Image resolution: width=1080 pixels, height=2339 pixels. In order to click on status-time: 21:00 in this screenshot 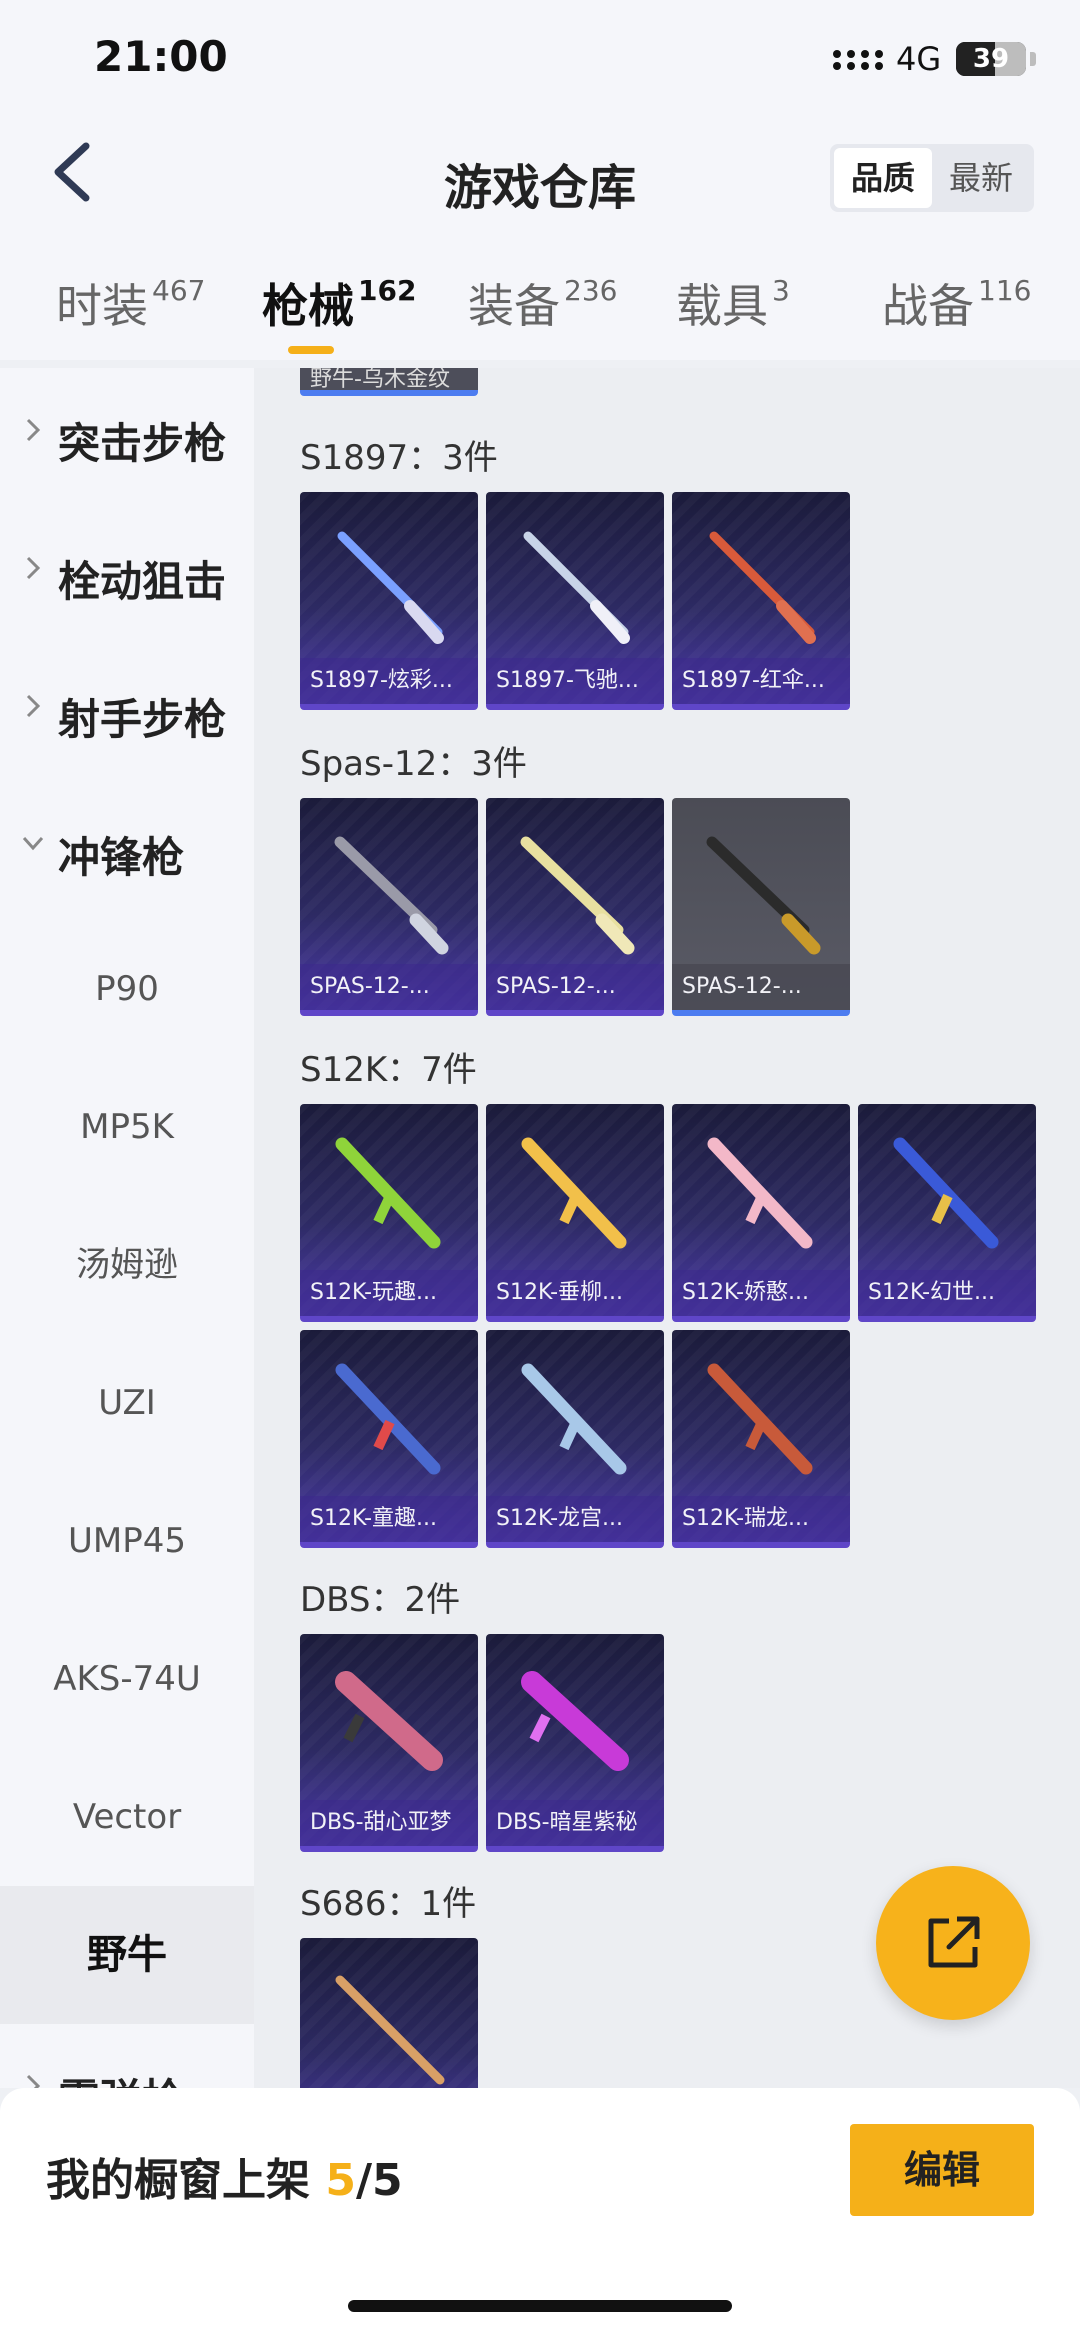, I will do `click(161, 56)`.